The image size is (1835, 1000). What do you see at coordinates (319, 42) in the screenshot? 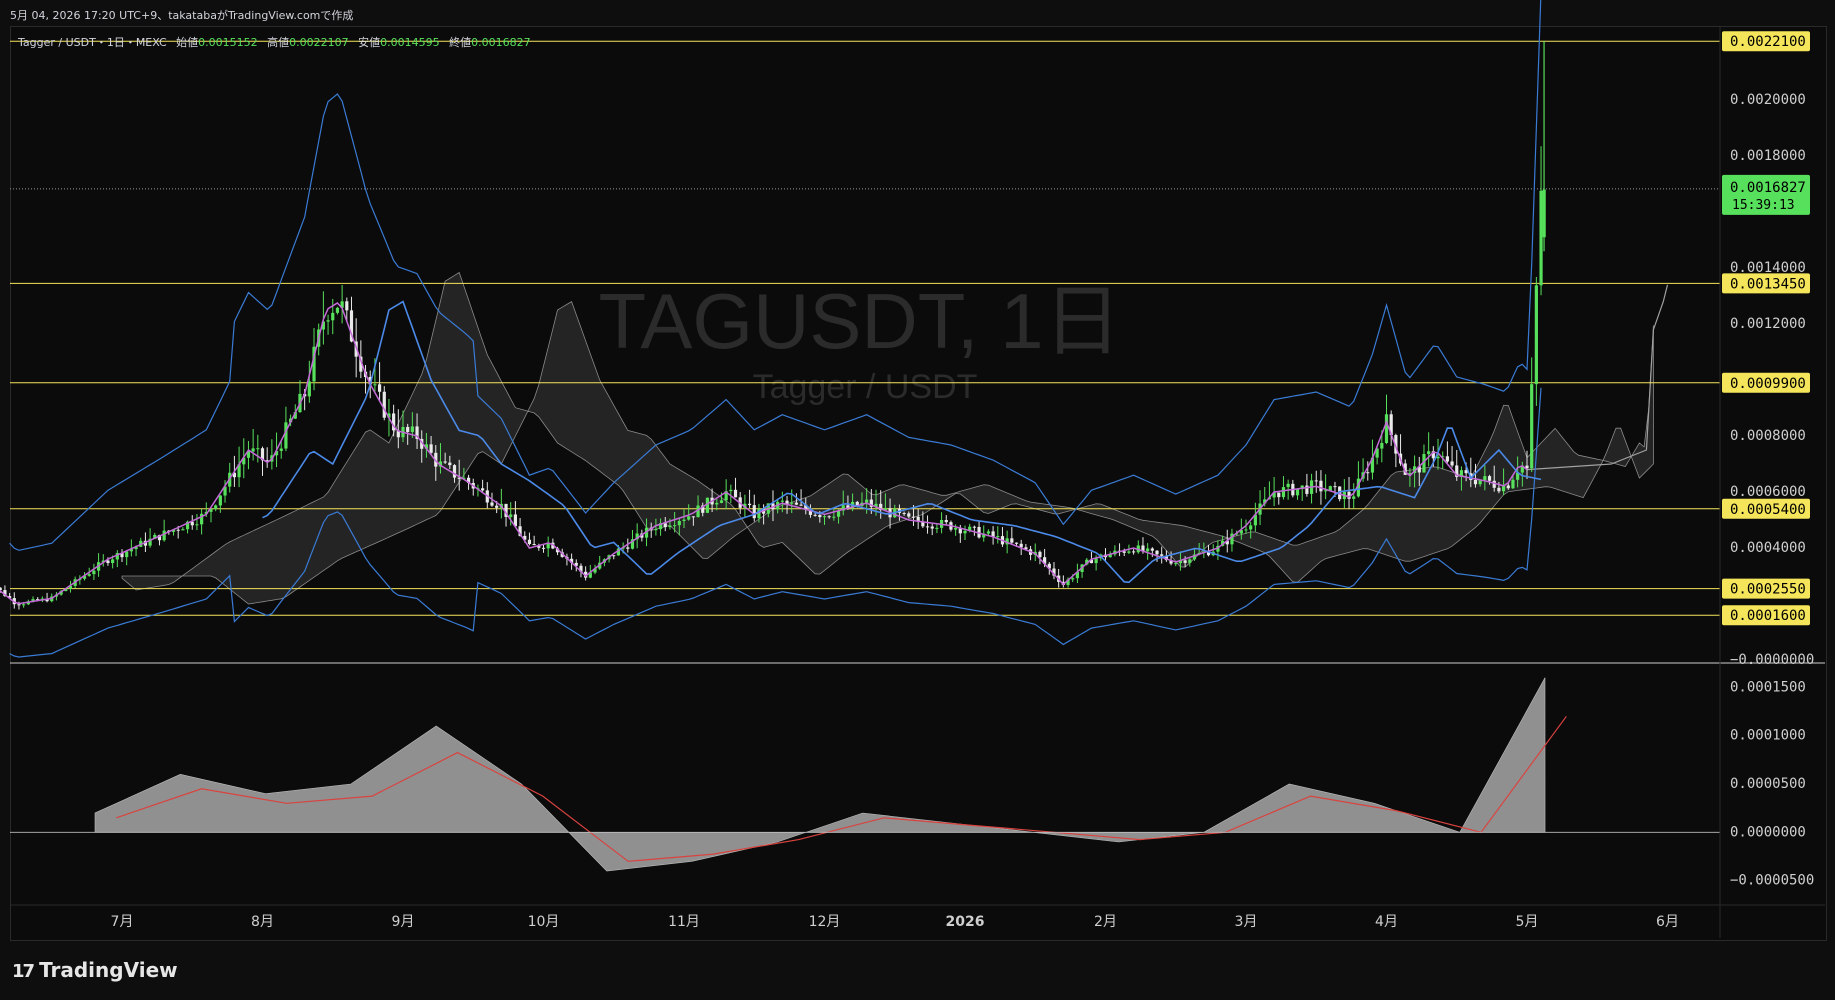
I see `legend-high: 0.0022107` at bounding box center [319, 42].